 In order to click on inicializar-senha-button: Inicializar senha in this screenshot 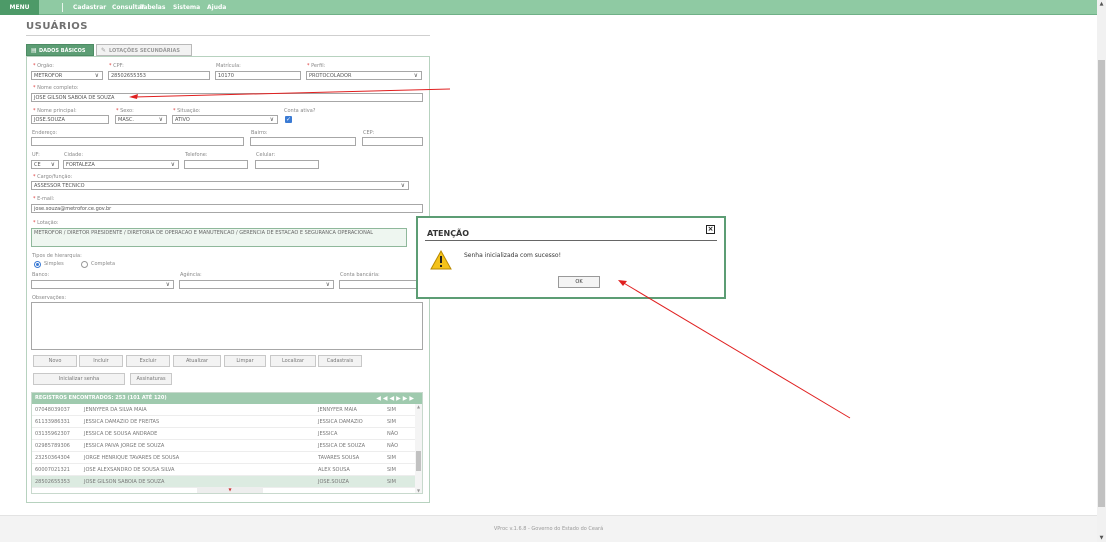, I will do `click(79, 379)`.